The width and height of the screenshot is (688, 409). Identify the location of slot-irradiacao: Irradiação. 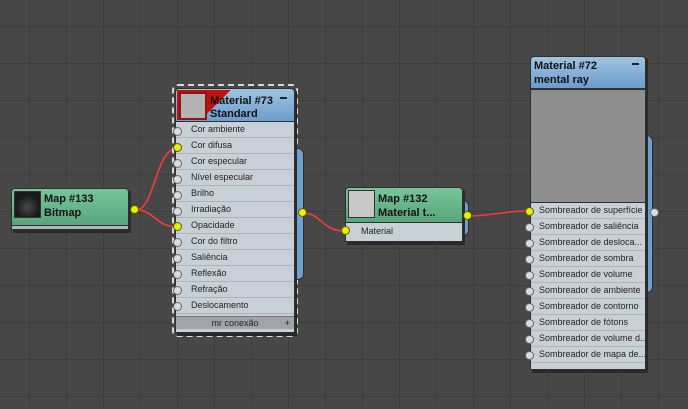
(235, 210).